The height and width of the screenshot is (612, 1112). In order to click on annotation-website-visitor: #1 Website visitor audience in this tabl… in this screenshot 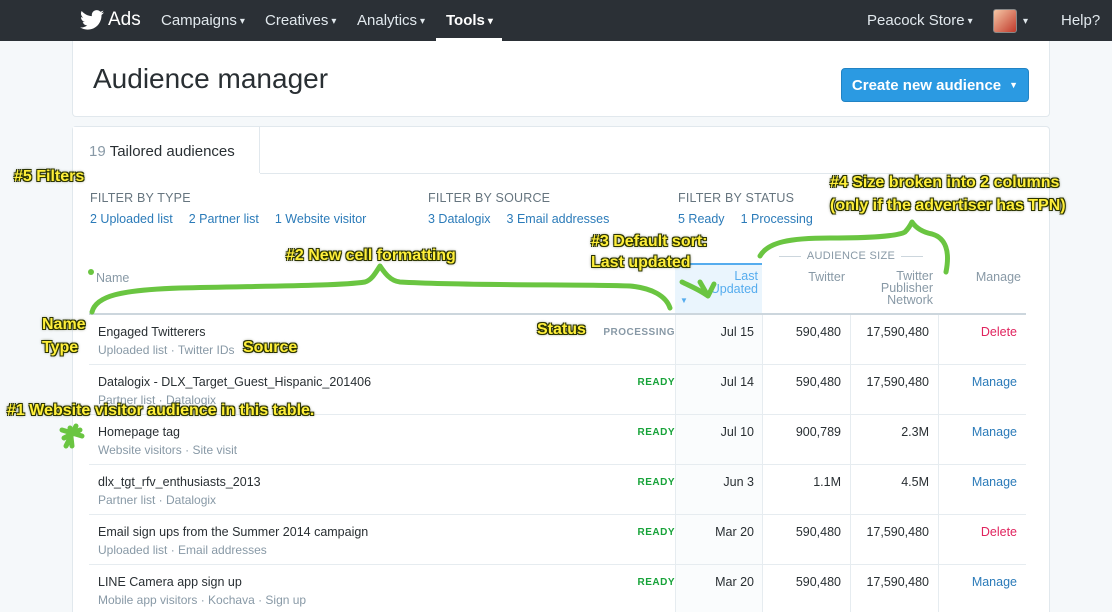, I will do `click(161, 410)`.